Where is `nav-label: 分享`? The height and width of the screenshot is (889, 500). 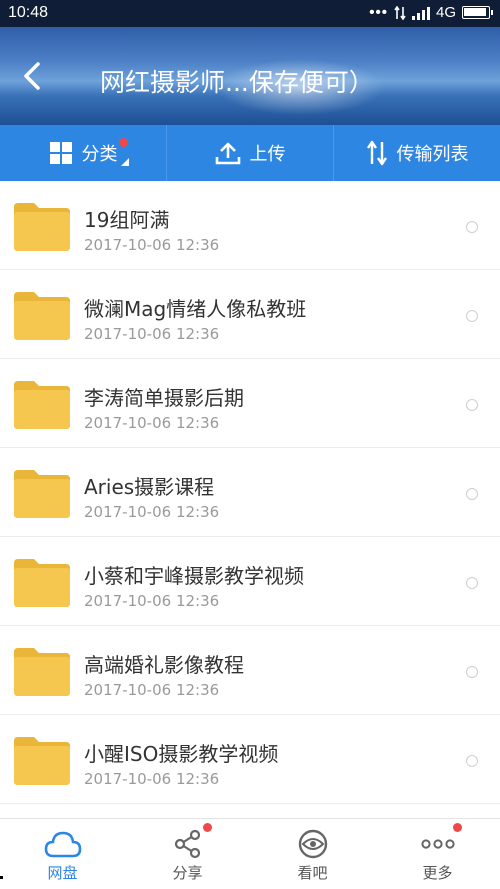 nav-label: 分享 is located at coordinates (187, 873).